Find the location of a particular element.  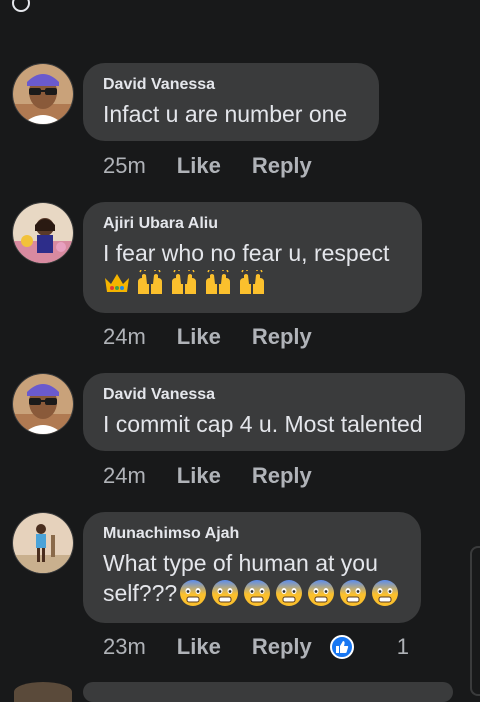

comment-text-line-1: What type of human at you is located at coordinates (240, 563).